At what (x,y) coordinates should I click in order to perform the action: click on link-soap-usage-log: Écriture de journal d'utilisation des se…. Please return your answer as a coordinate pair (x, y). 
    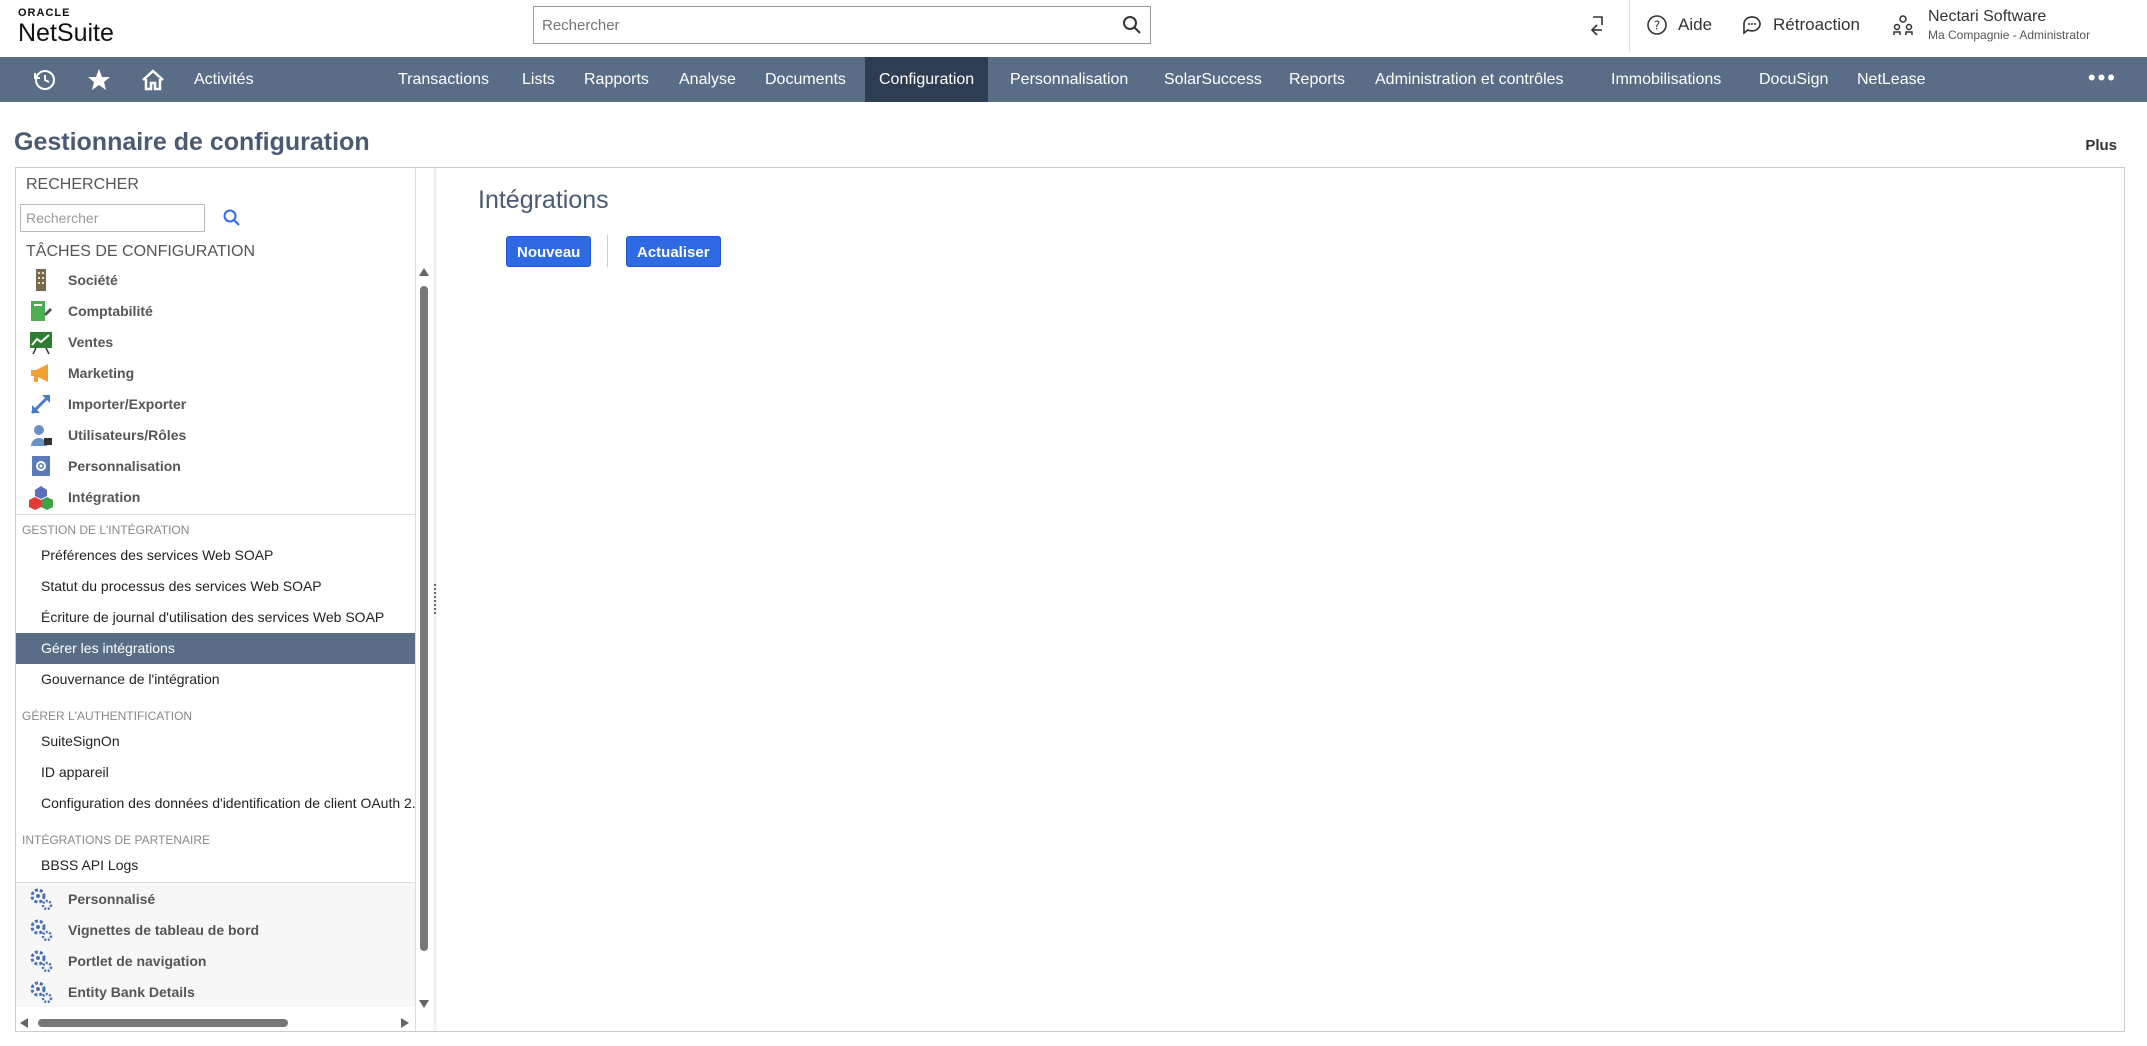
    Looking at the image, I should click on (215, 617).